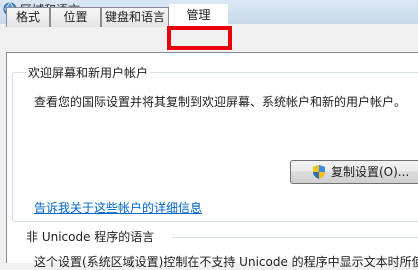  Describe the element at coordinates (295, 237) in the screenshot. I see `section-divider` at that location.